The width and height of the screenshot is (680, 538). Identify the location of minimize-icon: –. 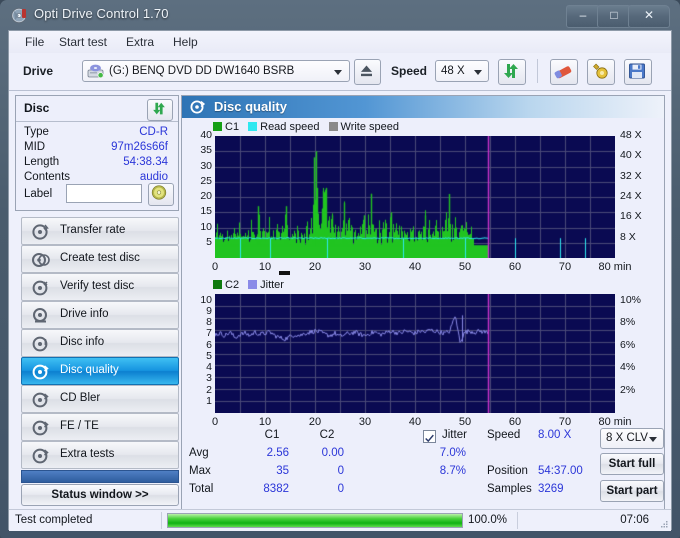
(583, 15).